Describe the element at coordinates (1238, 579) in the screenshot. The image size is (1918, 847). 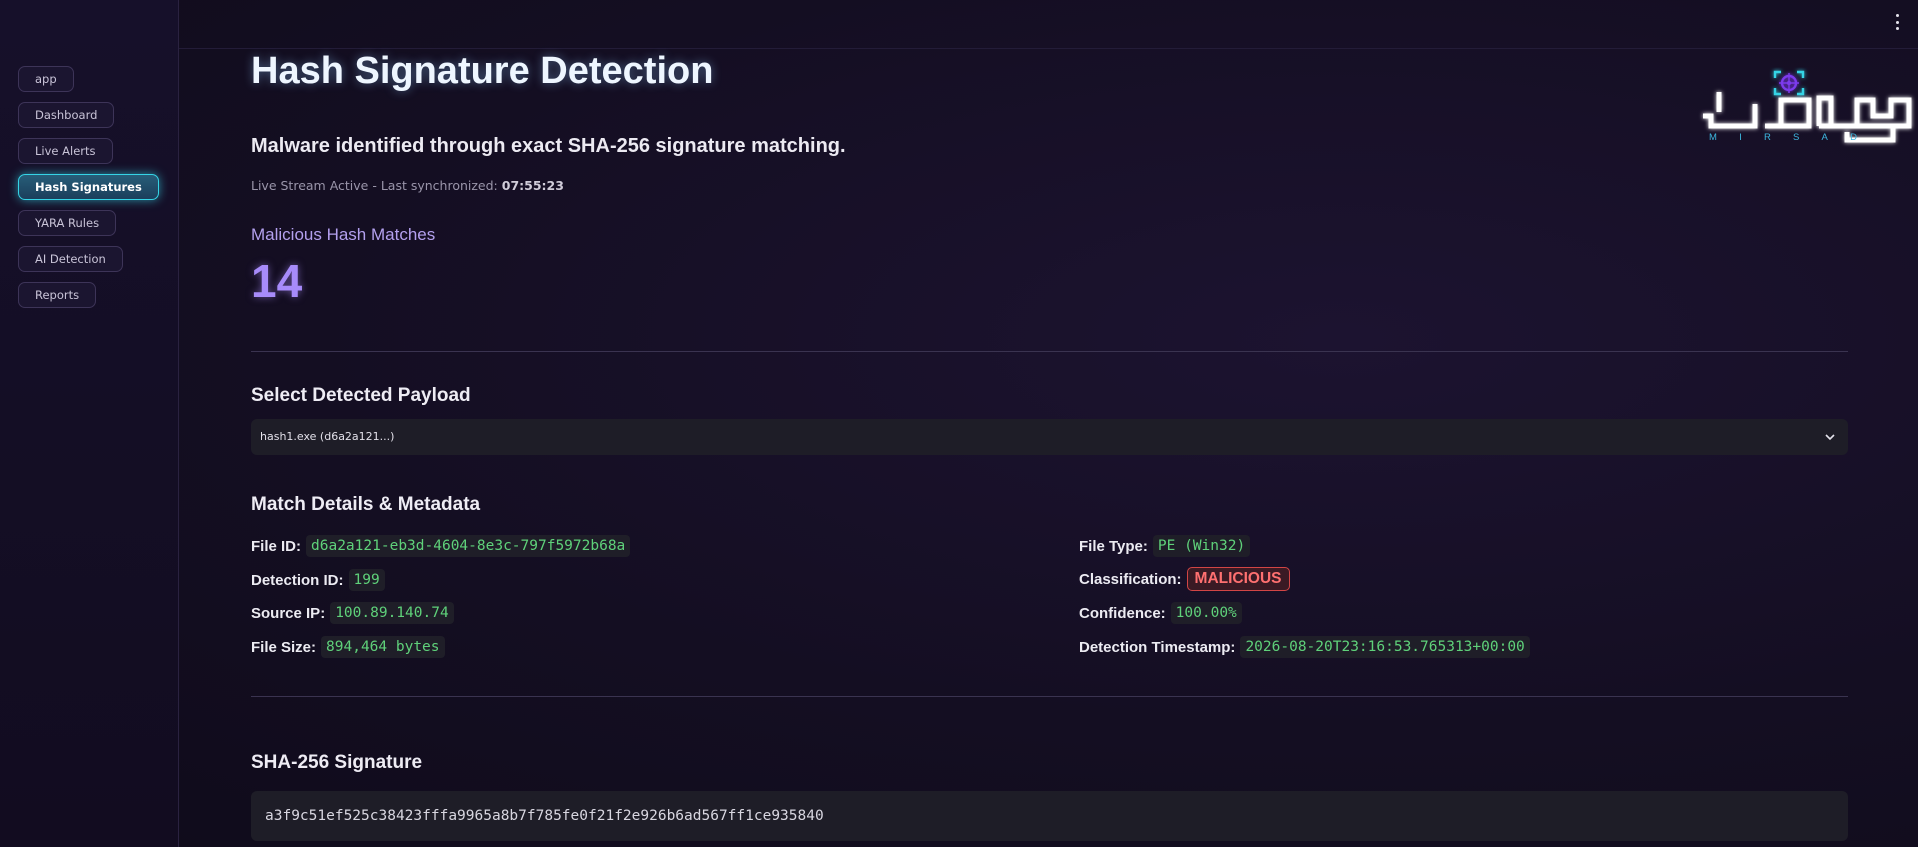
I see `classification-badge: MALICIOUS` at that location.